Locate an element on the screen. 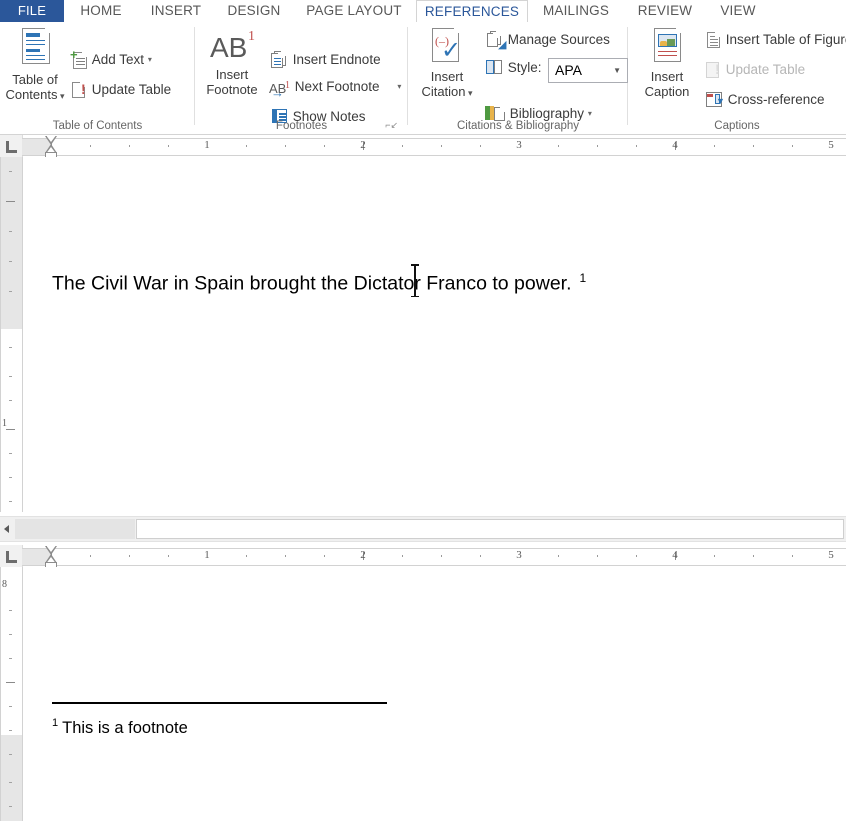 The image size is (846, 821). insert-footnote-icon: AB 1 is located at coordinates (232, 46).